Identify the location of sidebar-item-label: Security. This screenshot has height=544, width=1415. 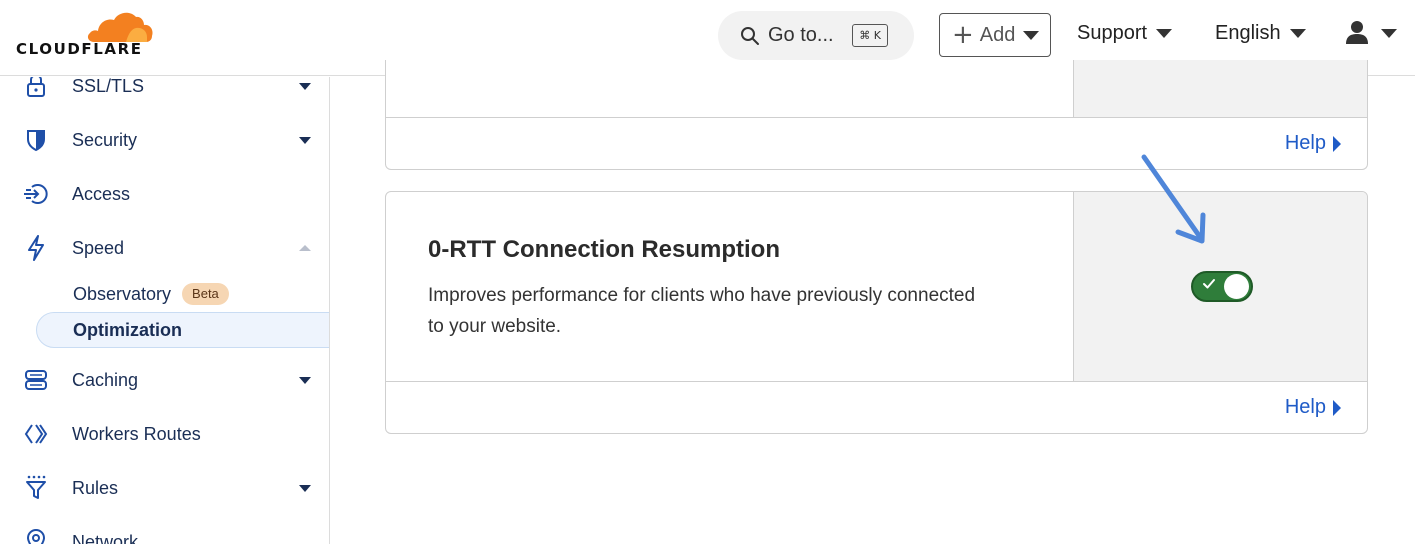
(105, 139).